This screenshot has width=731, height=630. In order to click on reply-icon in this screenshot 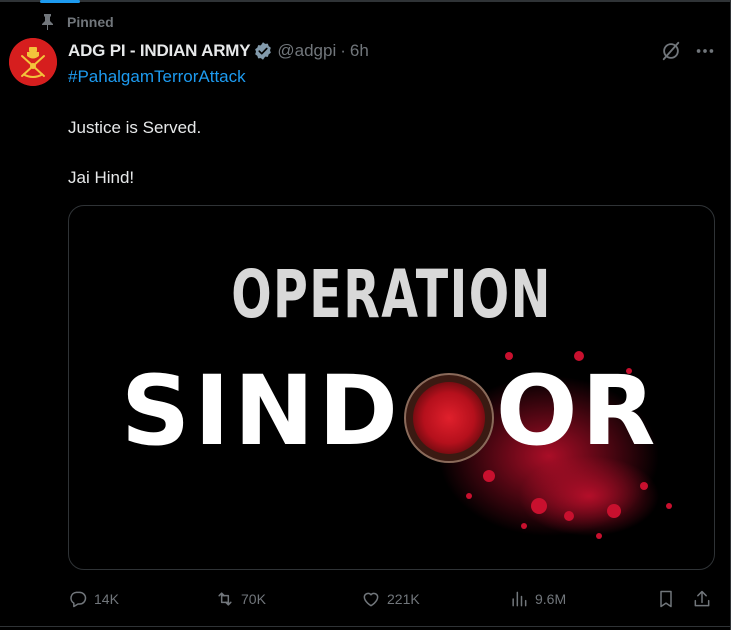, I will do `click(78, 599)`.